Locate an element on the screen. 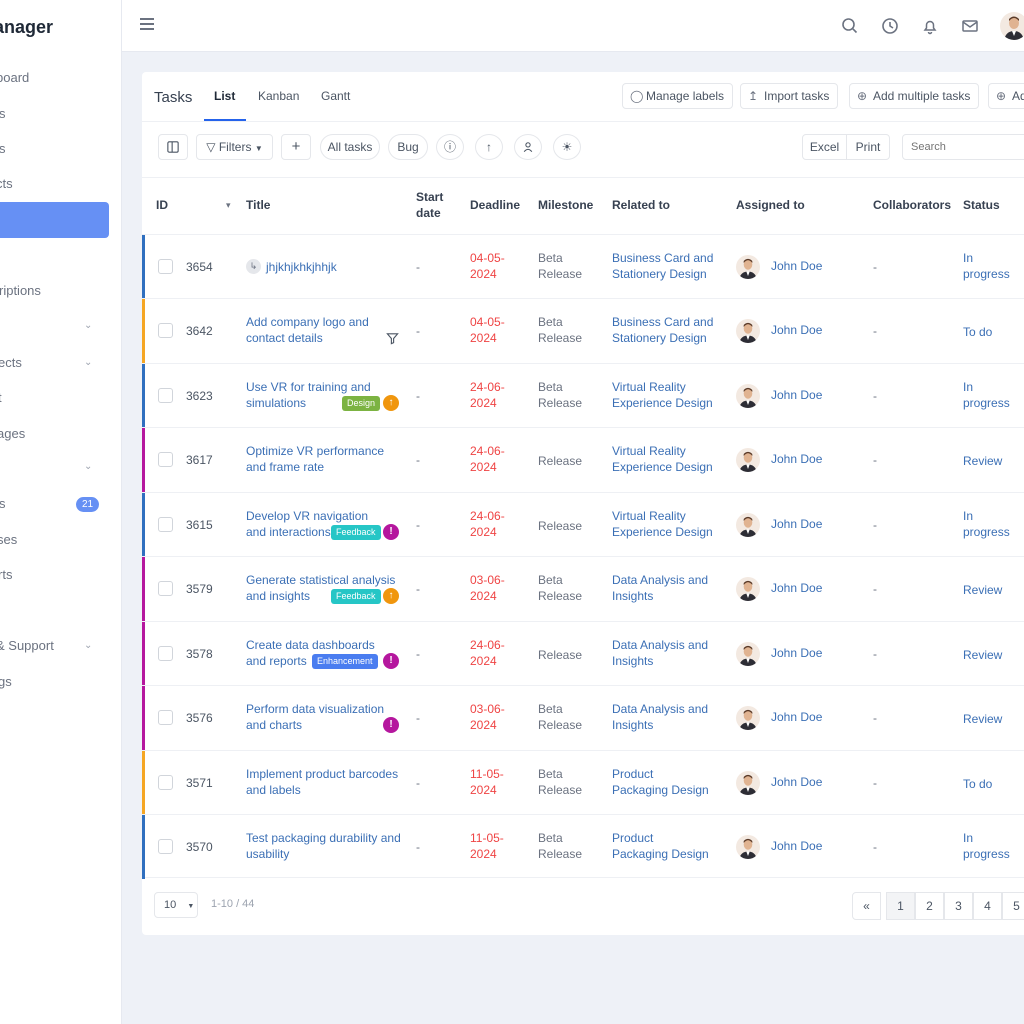  page-button-1: 1 is located at coordinates (900, 906).